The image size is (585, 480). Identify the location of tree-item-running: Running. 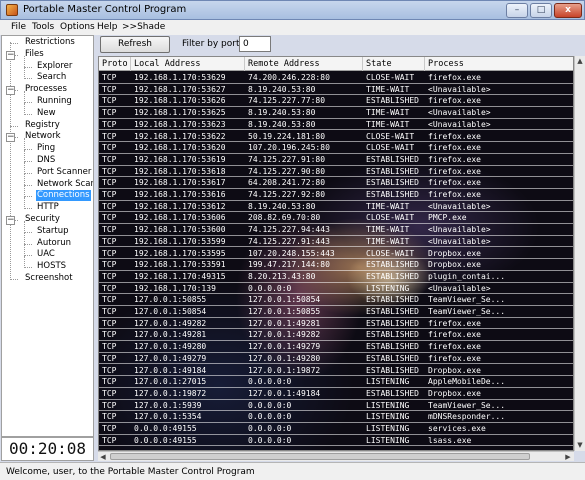
(54, 101).